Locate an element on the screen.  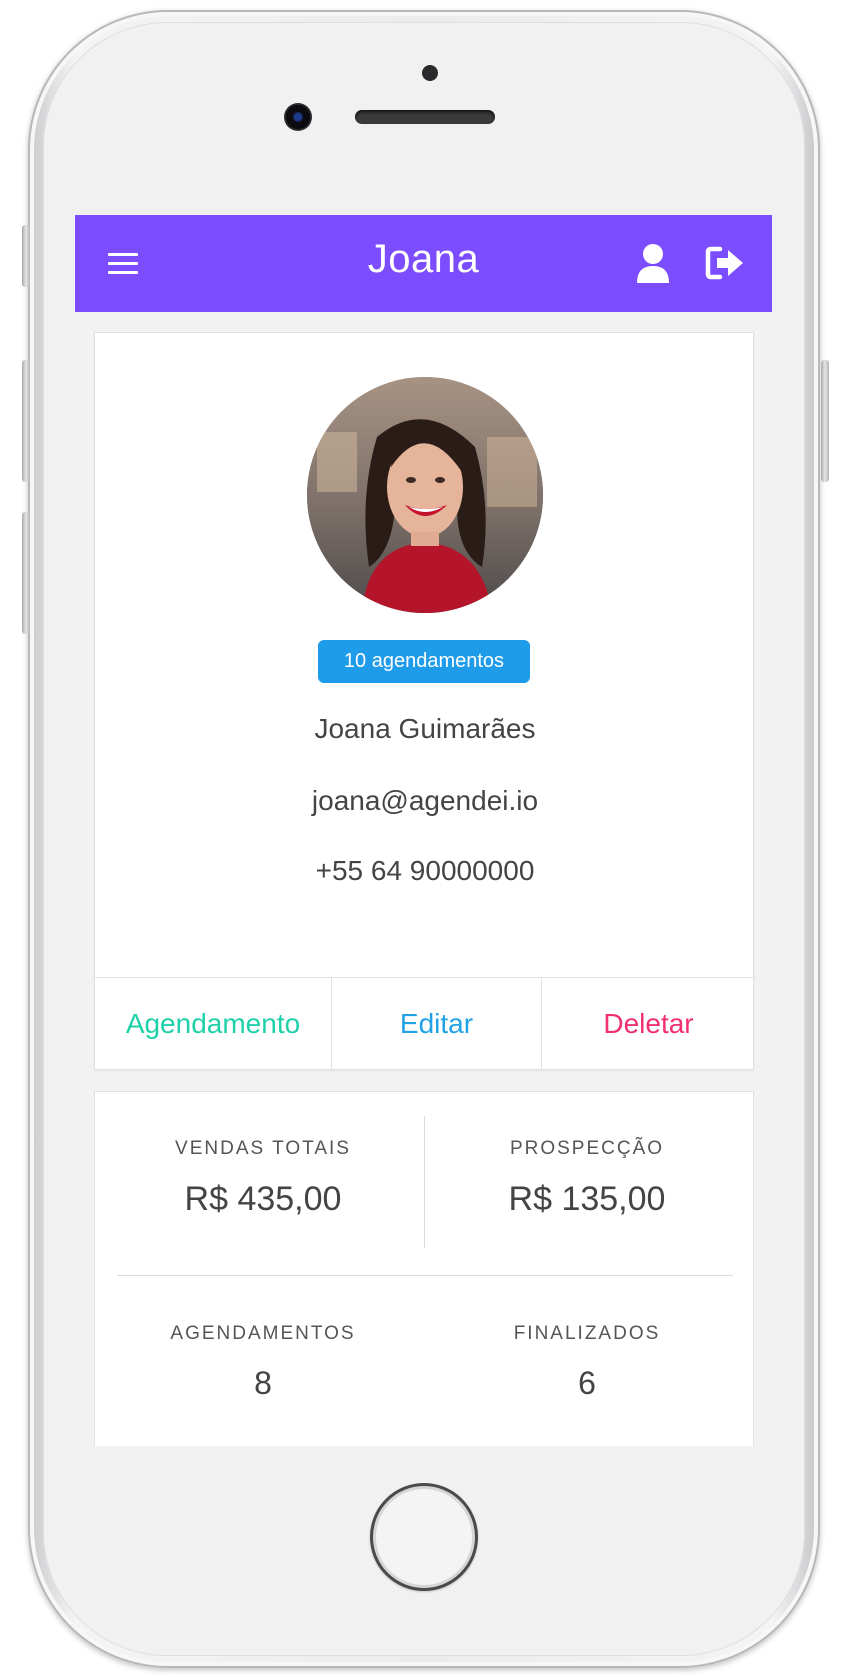
stat-label: FINALIZADOS is located at coordinates (587, 1333).